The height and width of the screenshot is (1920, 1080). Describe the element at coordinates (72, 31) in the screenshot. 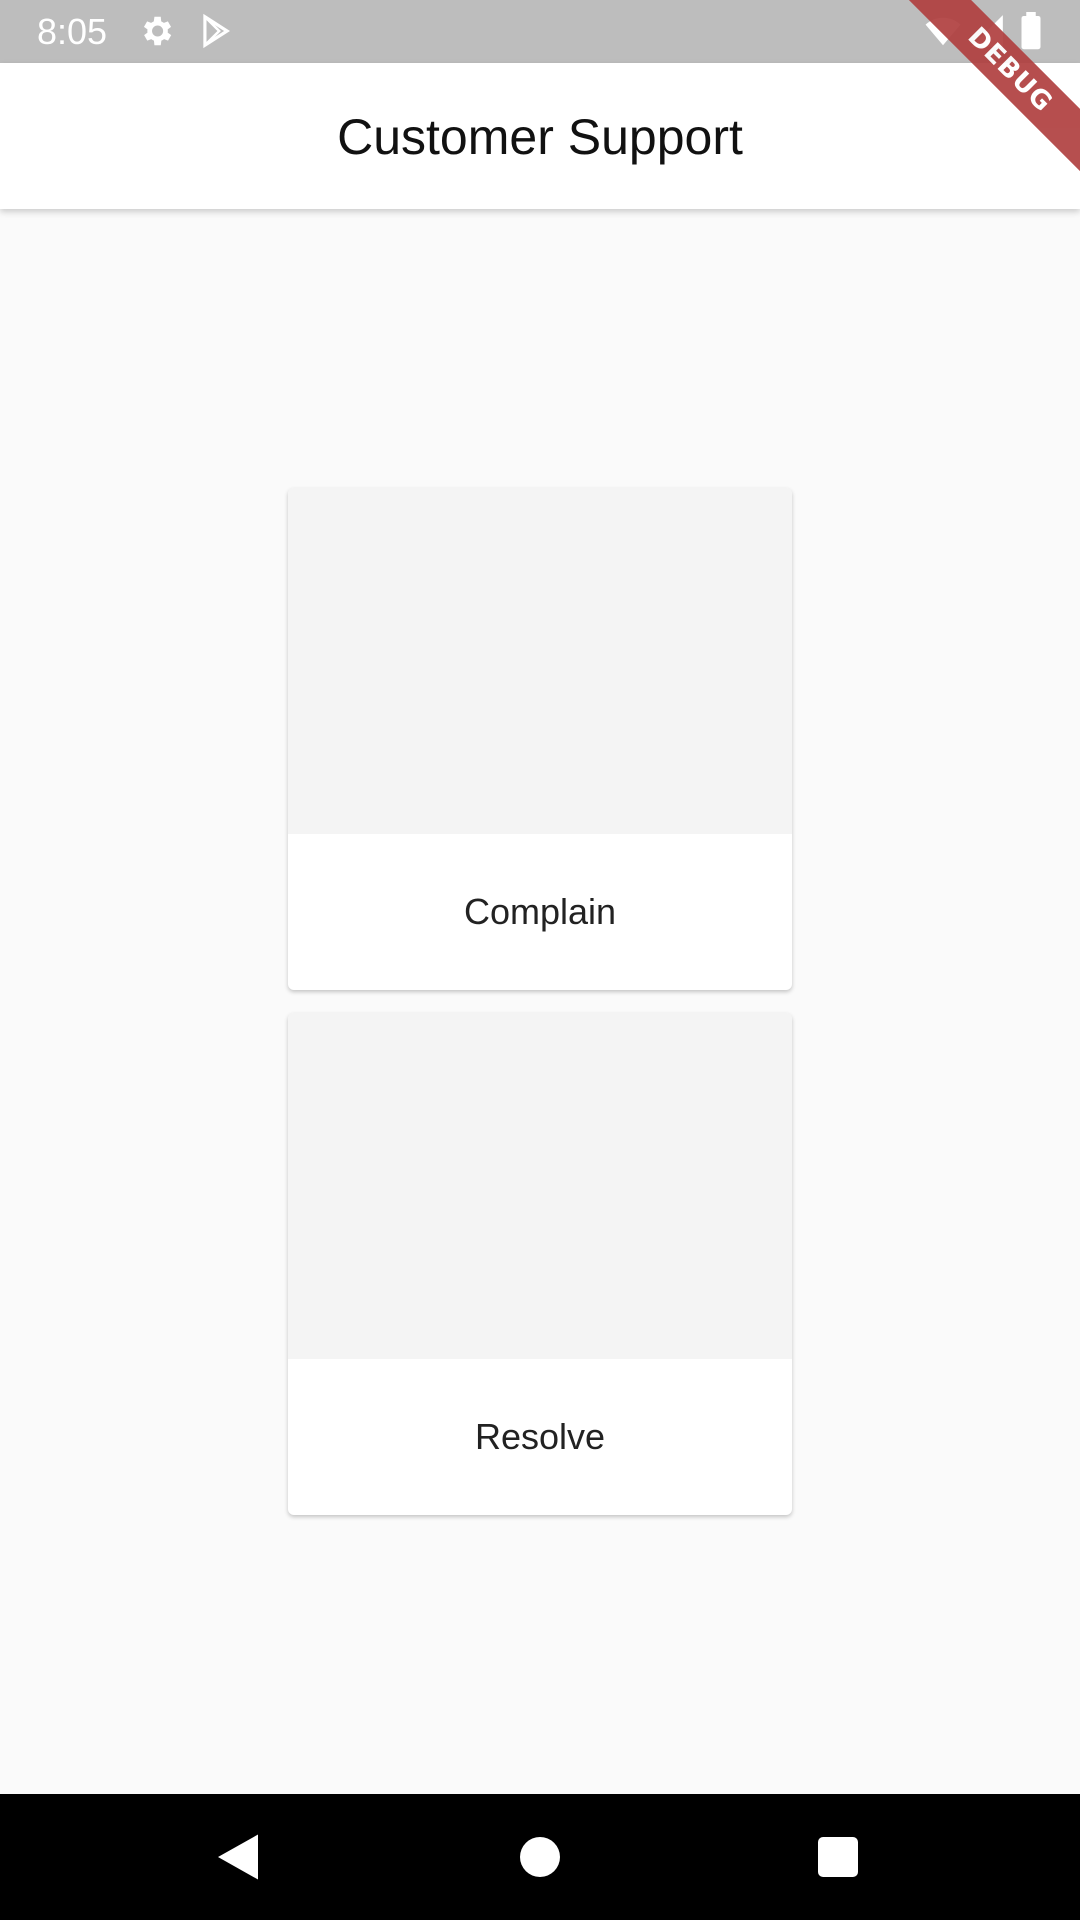

I see `status-time: 8:05` at that location.